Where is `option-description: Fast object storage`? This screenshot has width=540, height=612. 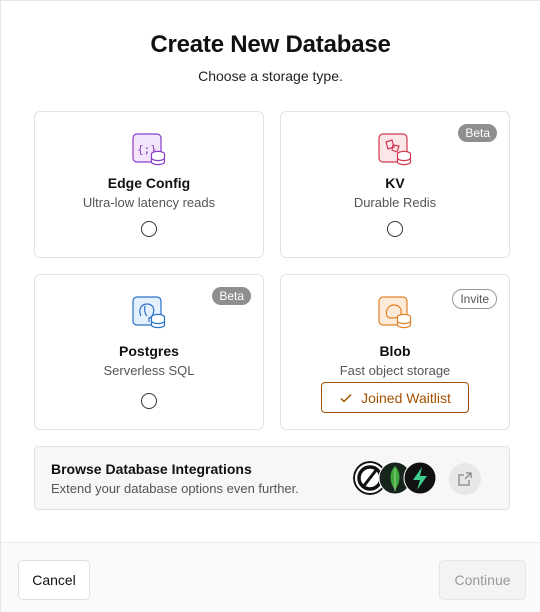 option-description: Fast object storage is located at coordinates (395, 370).